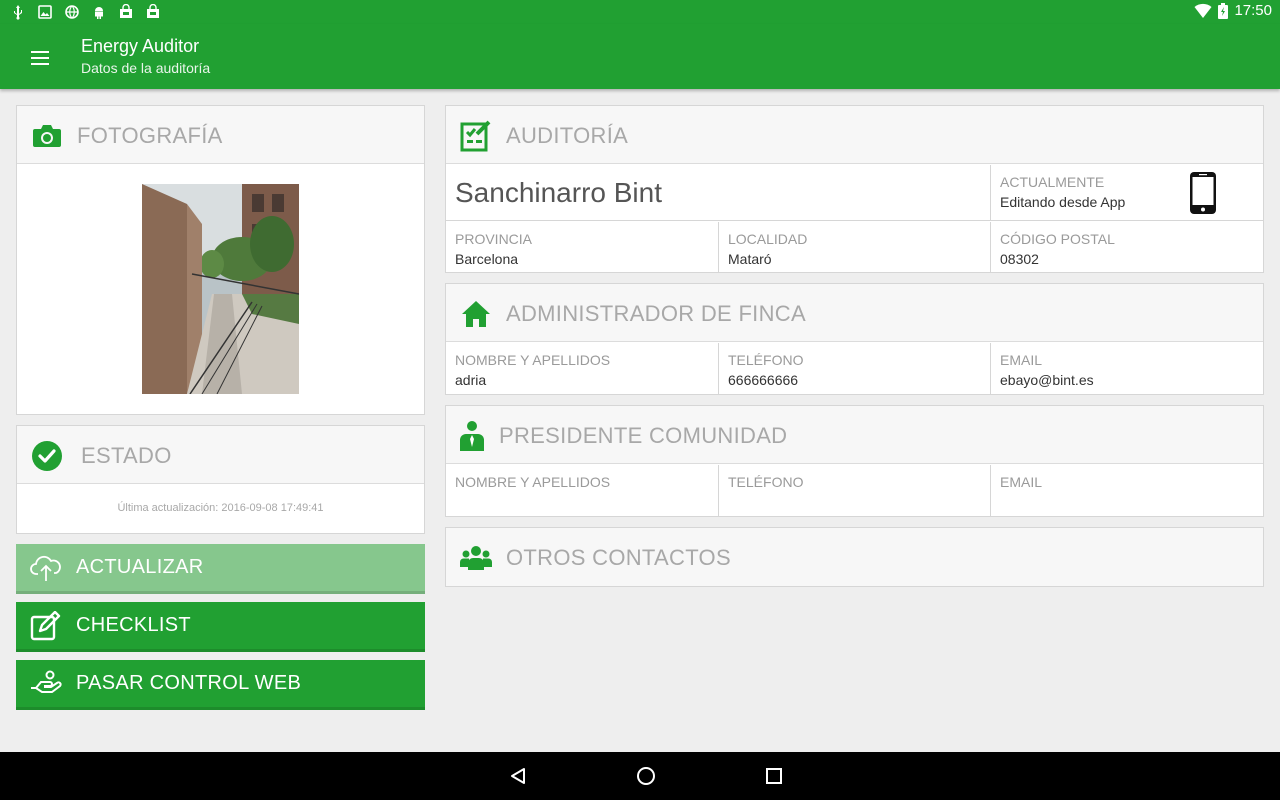 The image size is (1280, 800). Describe the element at coordinates (854, 435) in the screenshot. I see `president-card-header: PRESIDENTE COMUNIDAD` at that location.